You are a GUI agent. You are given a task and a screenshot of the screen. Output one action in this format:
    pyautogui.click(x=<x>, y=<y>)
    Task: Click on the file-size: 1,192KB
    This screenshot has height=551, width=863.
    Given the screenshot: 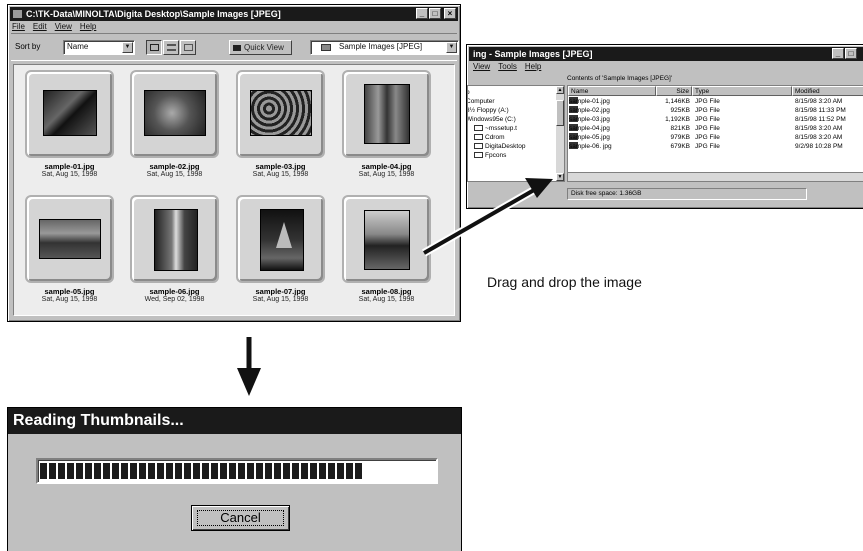 What is the action you would take?
    pyautogui.click(x=677, y=119)
    